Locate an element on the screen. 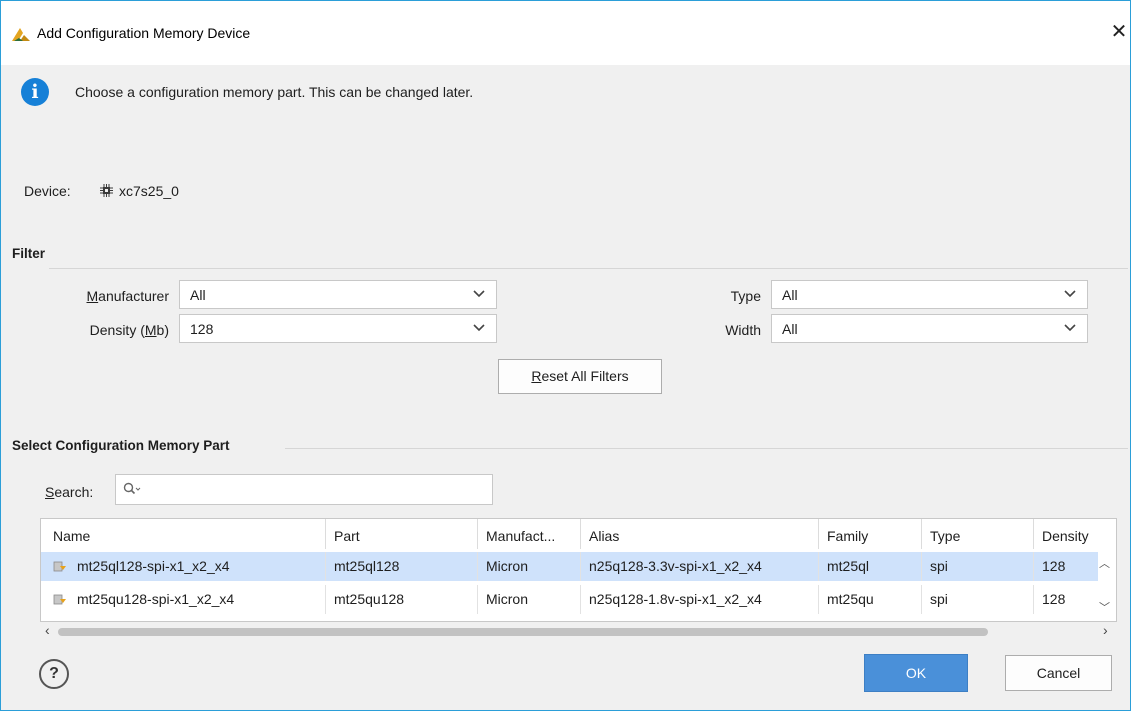 This screenshot has width=1131, height=711. filter-heading: Filter is located at coordinates (29, 253).